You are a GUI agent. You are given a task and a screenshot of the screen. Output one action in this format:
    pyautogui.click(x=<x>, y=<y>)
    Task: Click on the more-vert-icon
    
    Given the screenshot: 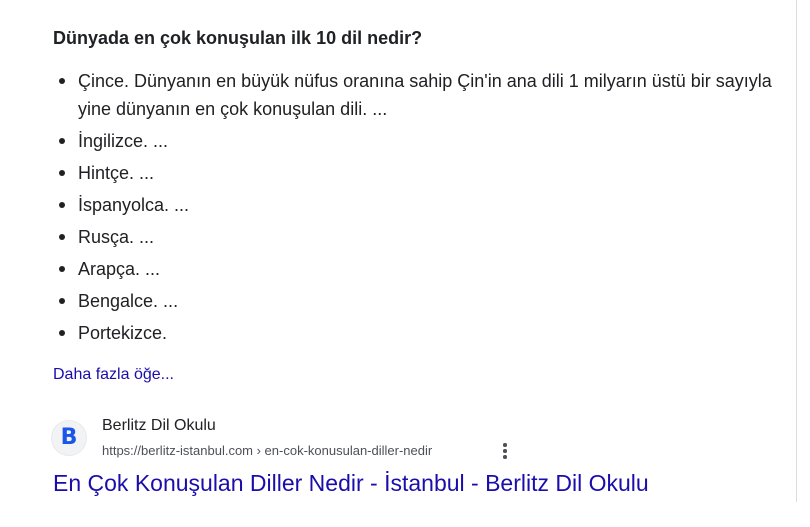 What is the action you would take?
    pyautogui.click(x=505, y=451)
    